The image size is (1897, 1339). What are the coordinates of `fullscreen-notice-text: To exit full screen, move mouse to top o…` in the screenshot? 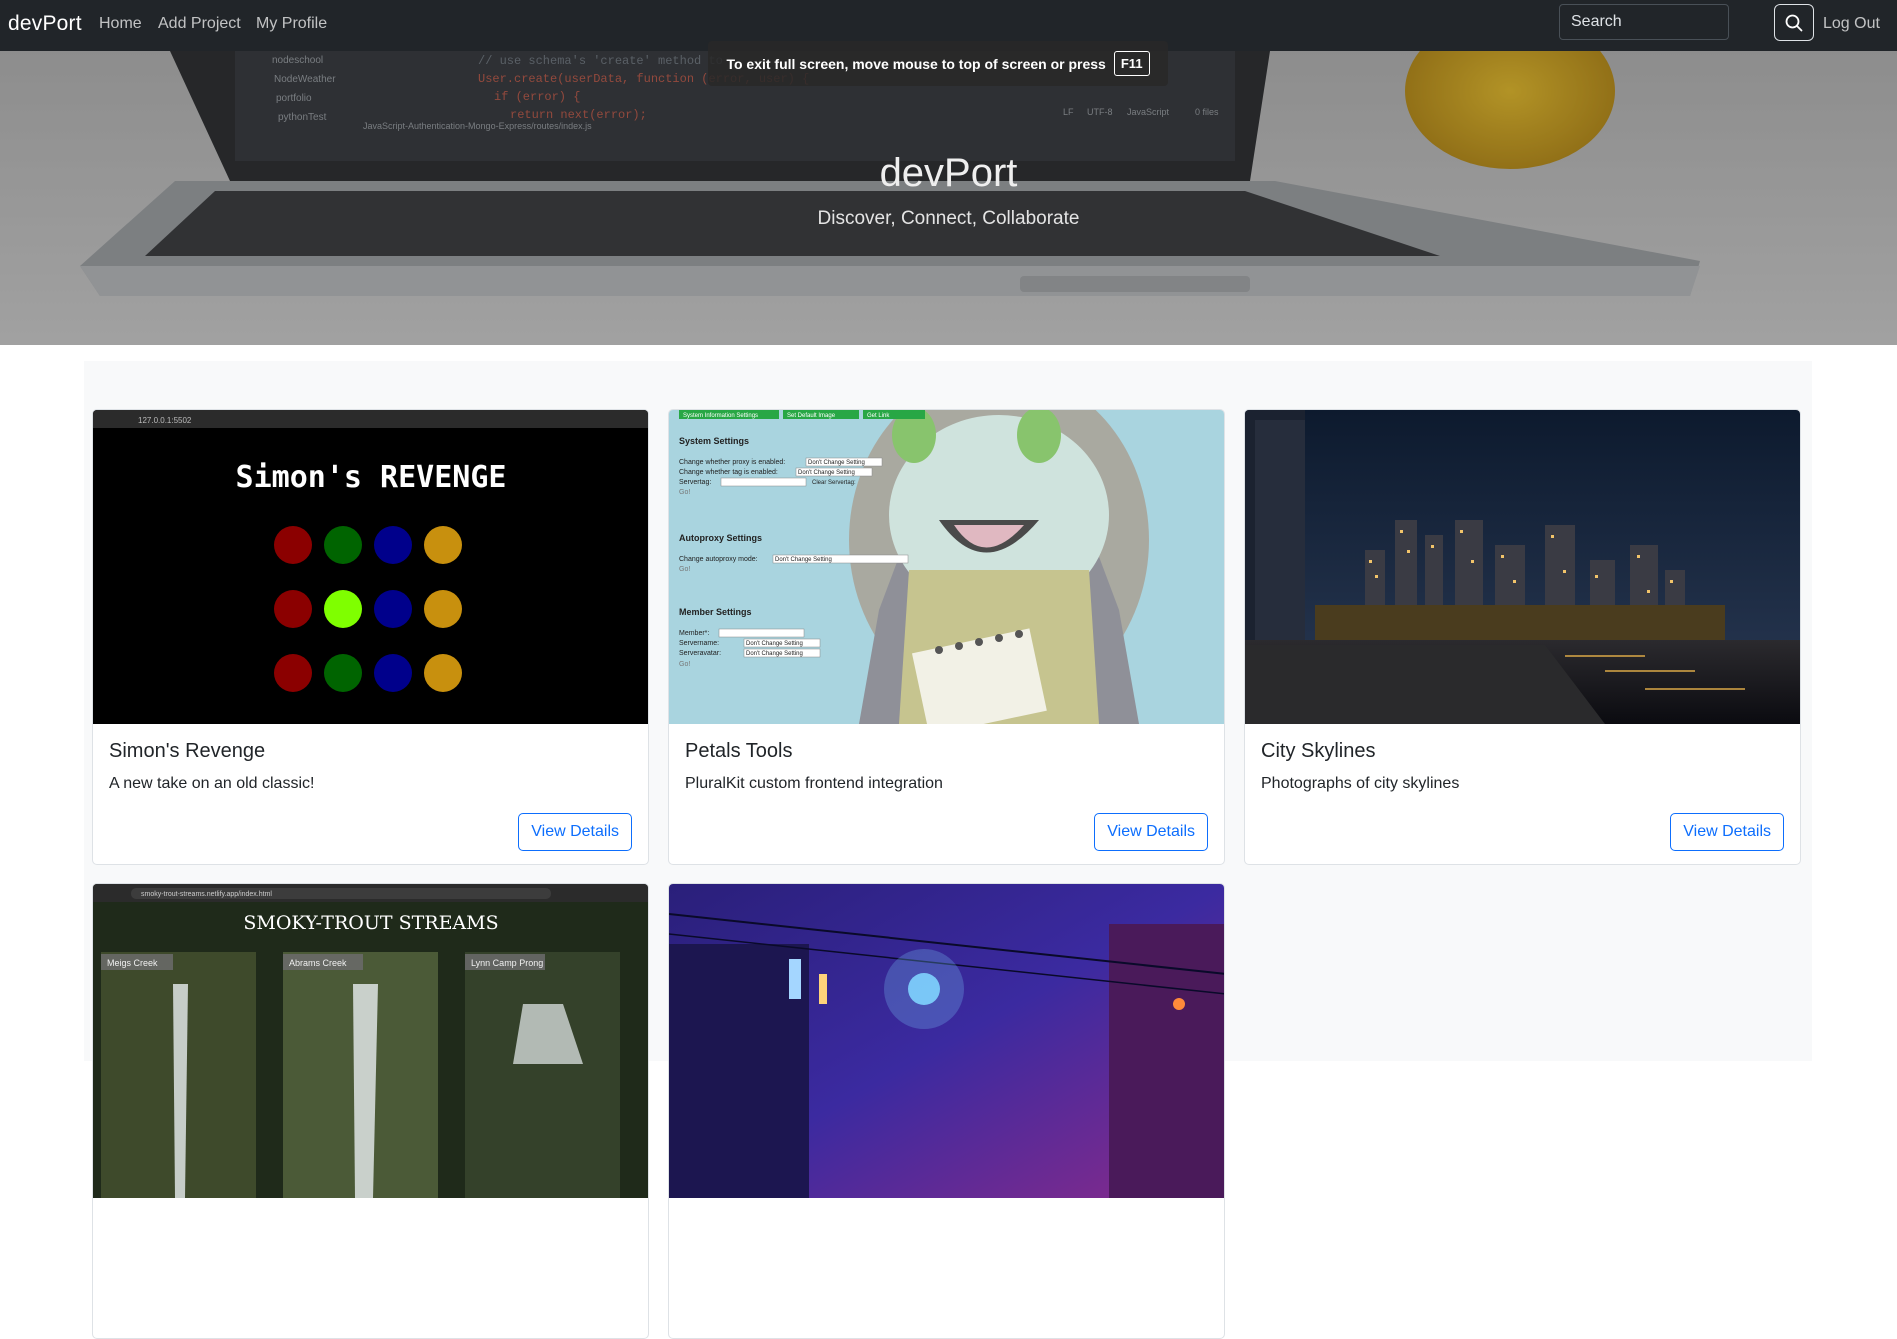 It's located at (916, 63).